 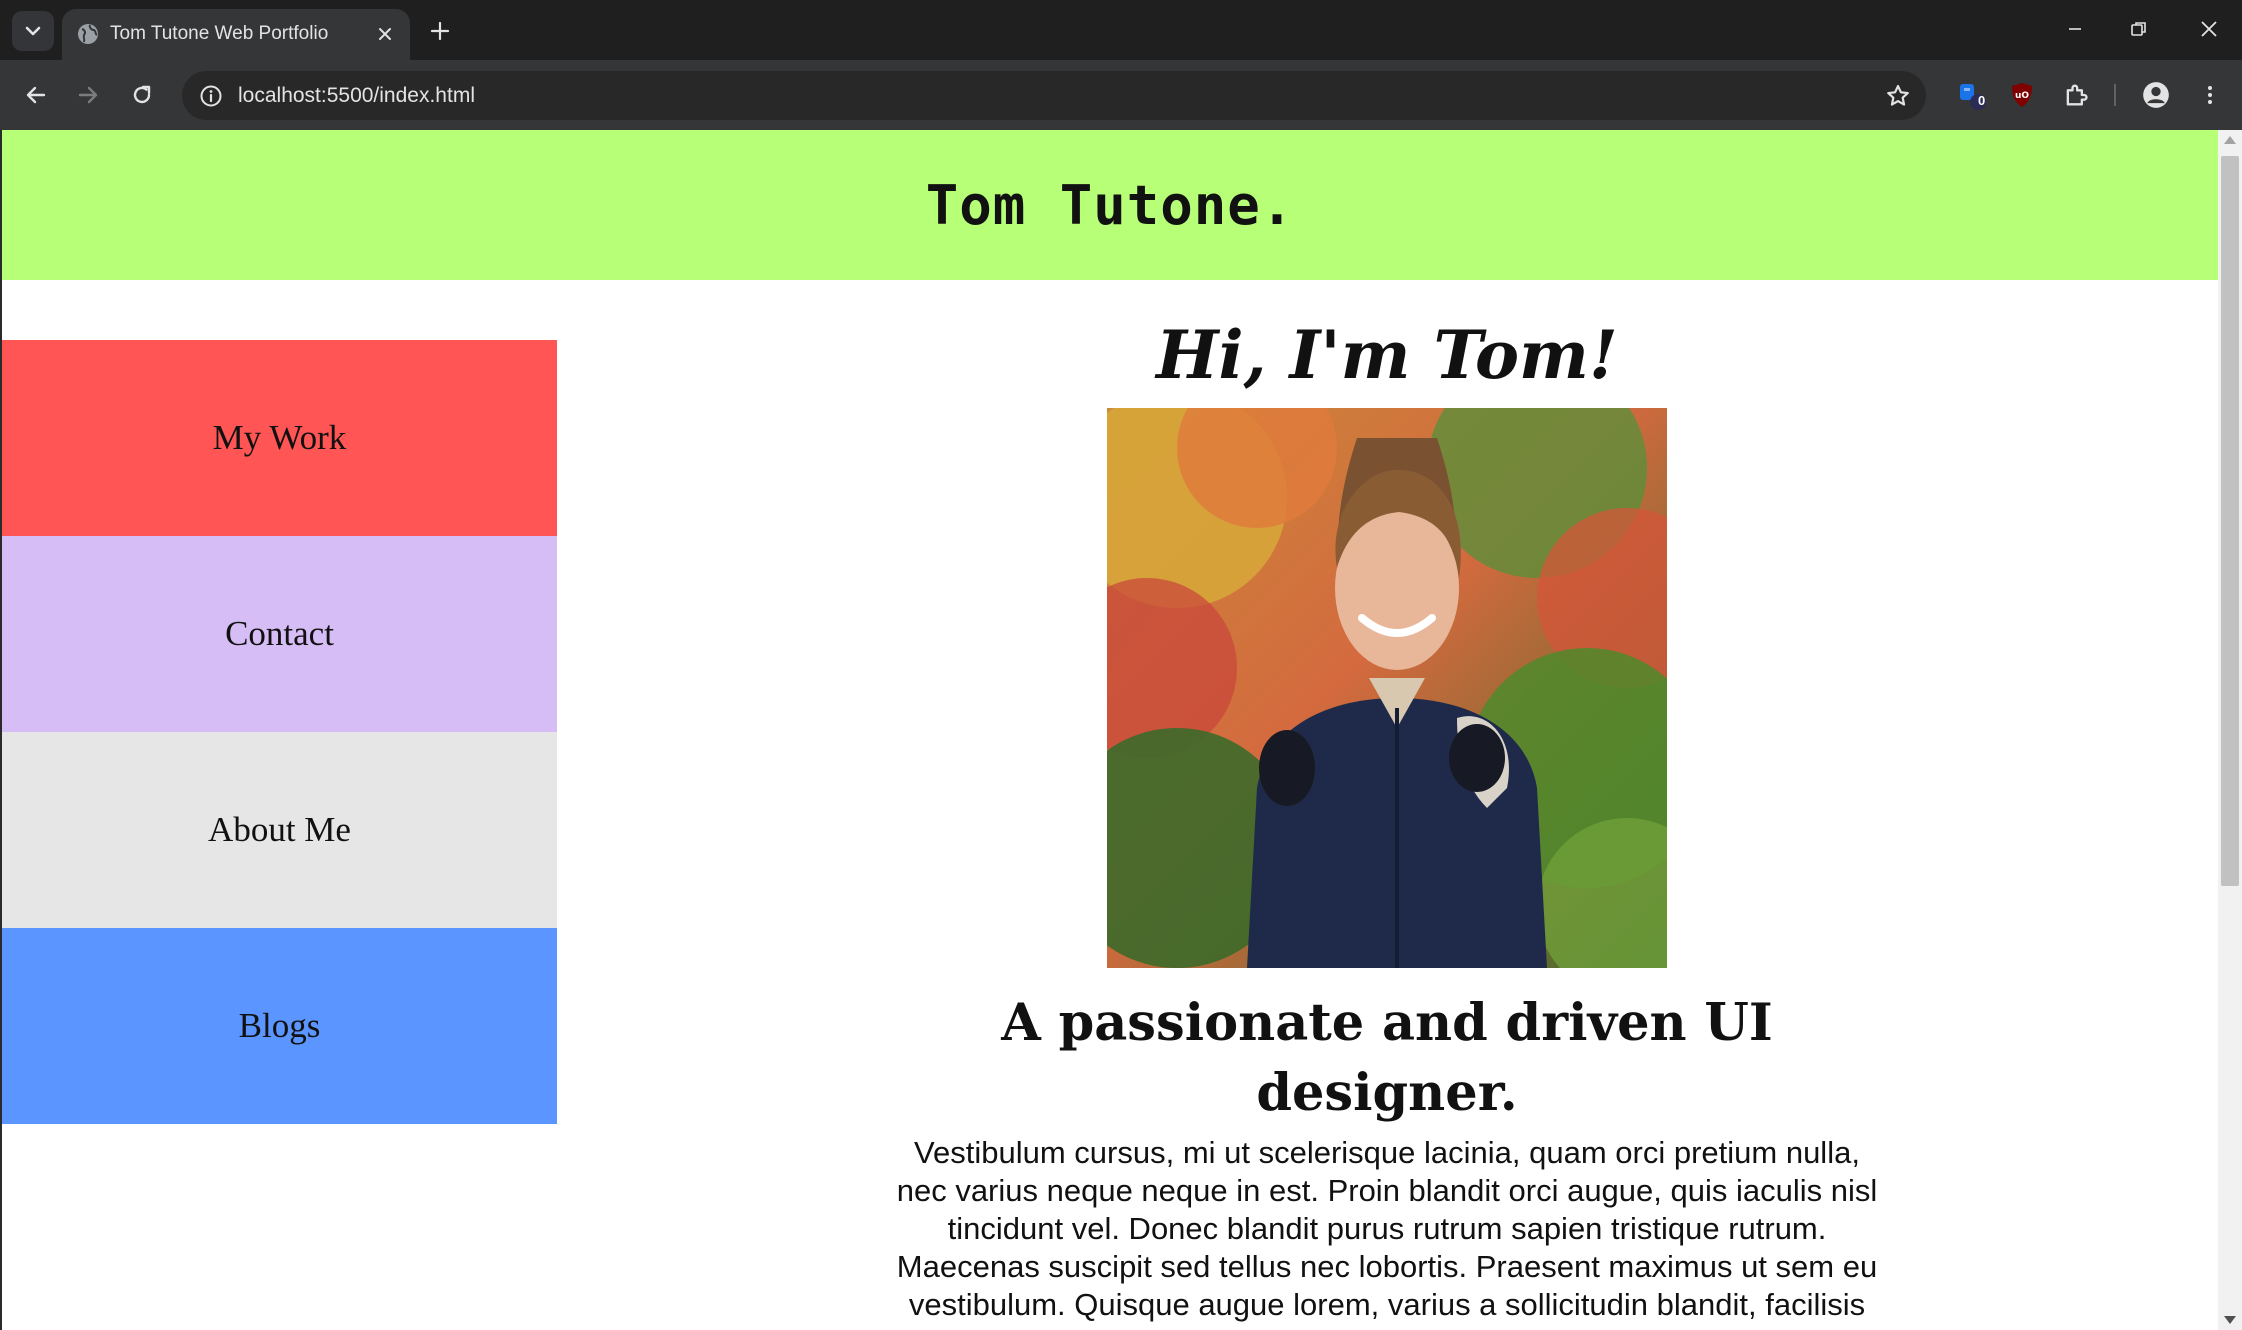 I want to click on nav-item-blogs: Blogs, so click(x=279, y=1026).